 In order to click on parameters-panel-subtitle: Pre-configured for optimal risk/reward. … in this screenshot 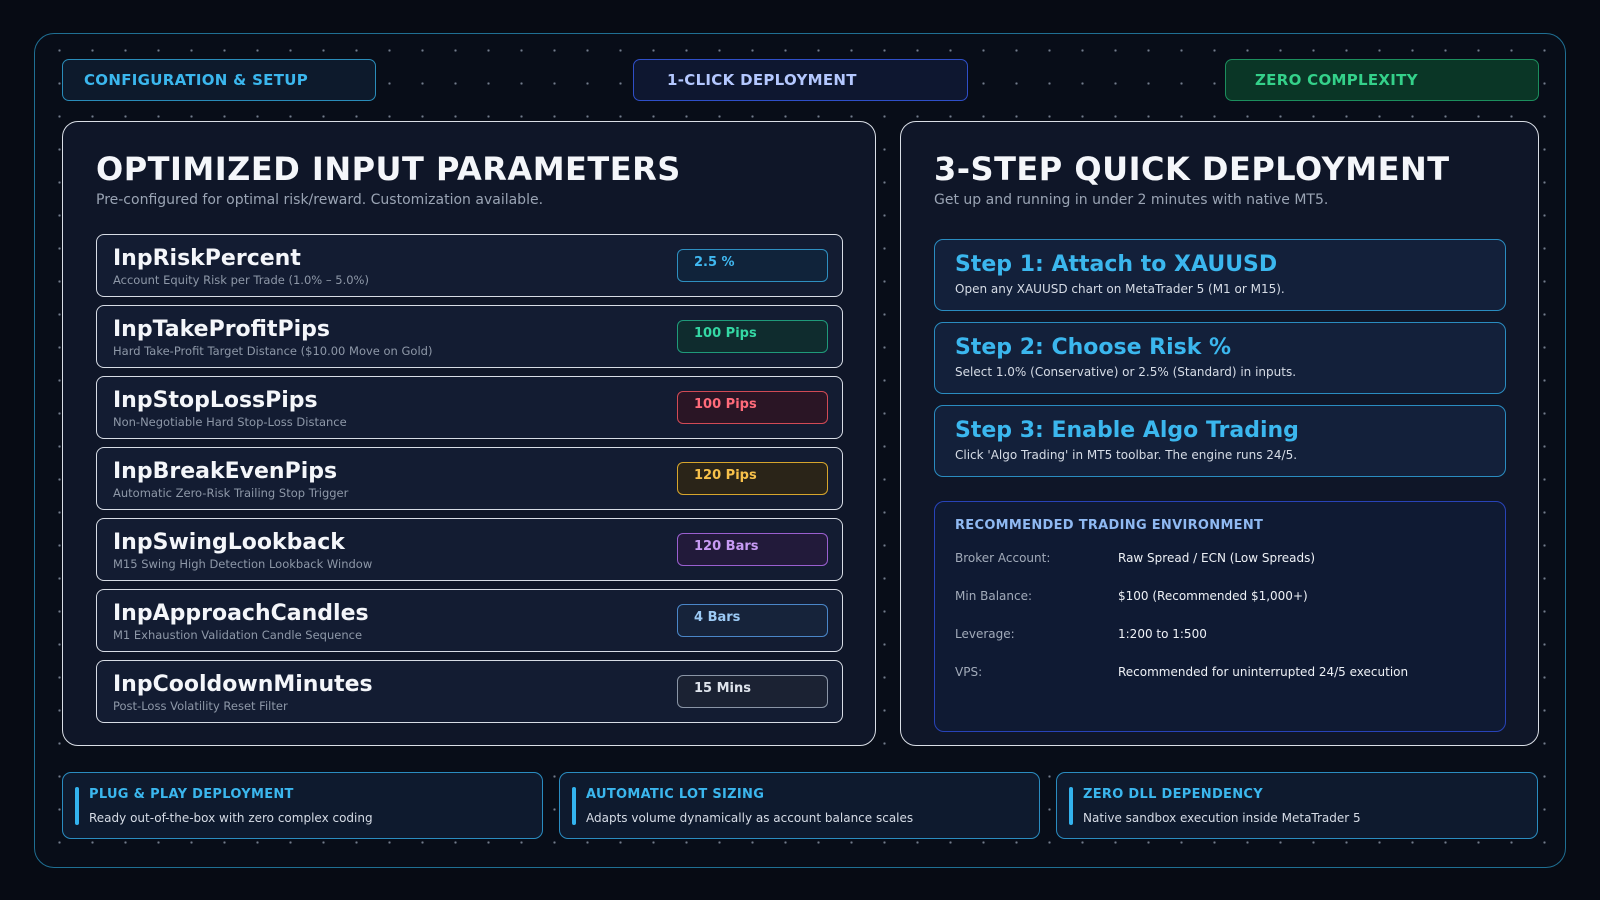, I will do `click(320, 200)`.